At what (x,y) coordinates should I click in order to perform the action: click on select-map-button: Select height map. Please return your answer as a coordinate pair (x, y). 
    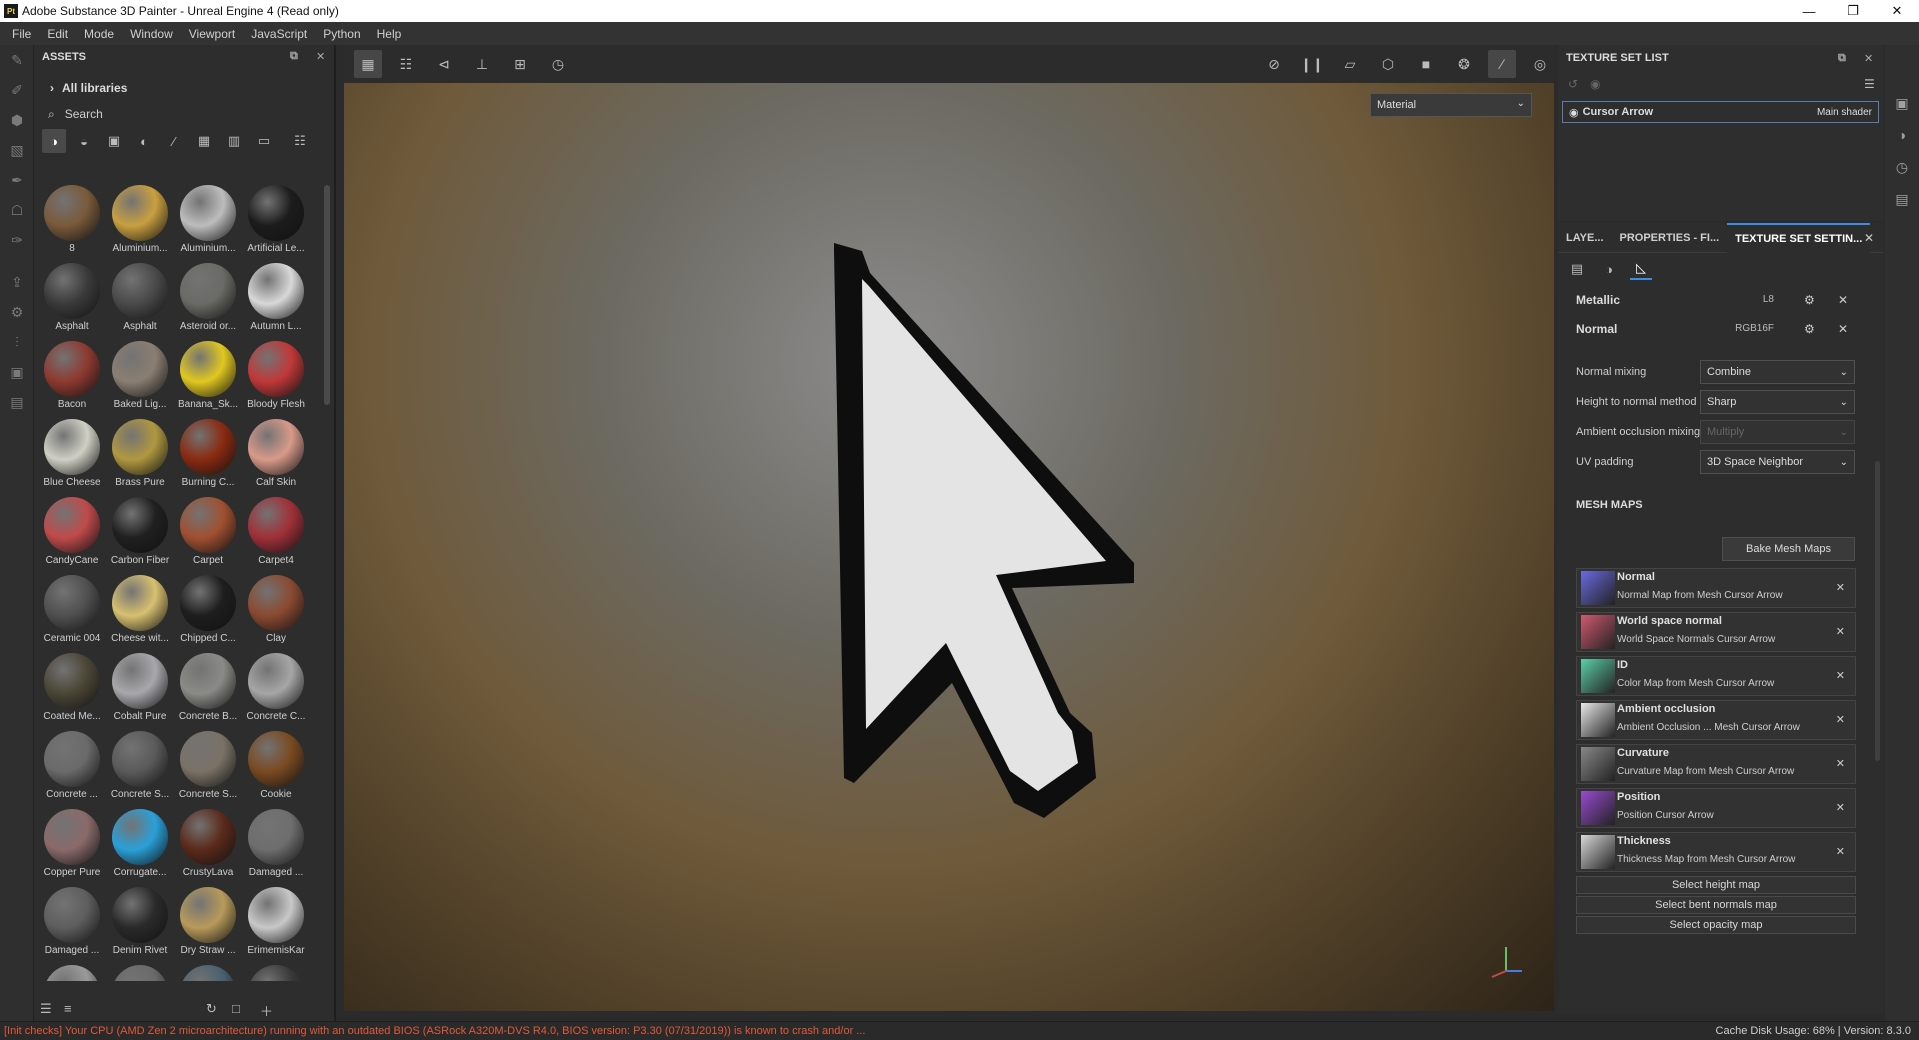
    Looking at the image, I should click on (1716, 885).